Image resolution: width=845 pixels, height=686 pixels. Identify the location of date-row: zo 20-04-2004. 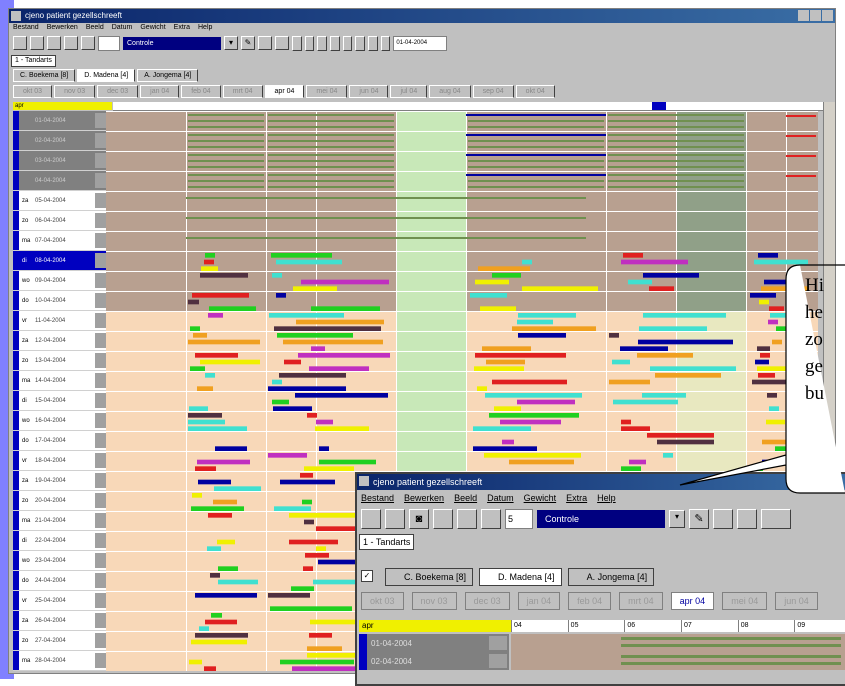
(61, 501).